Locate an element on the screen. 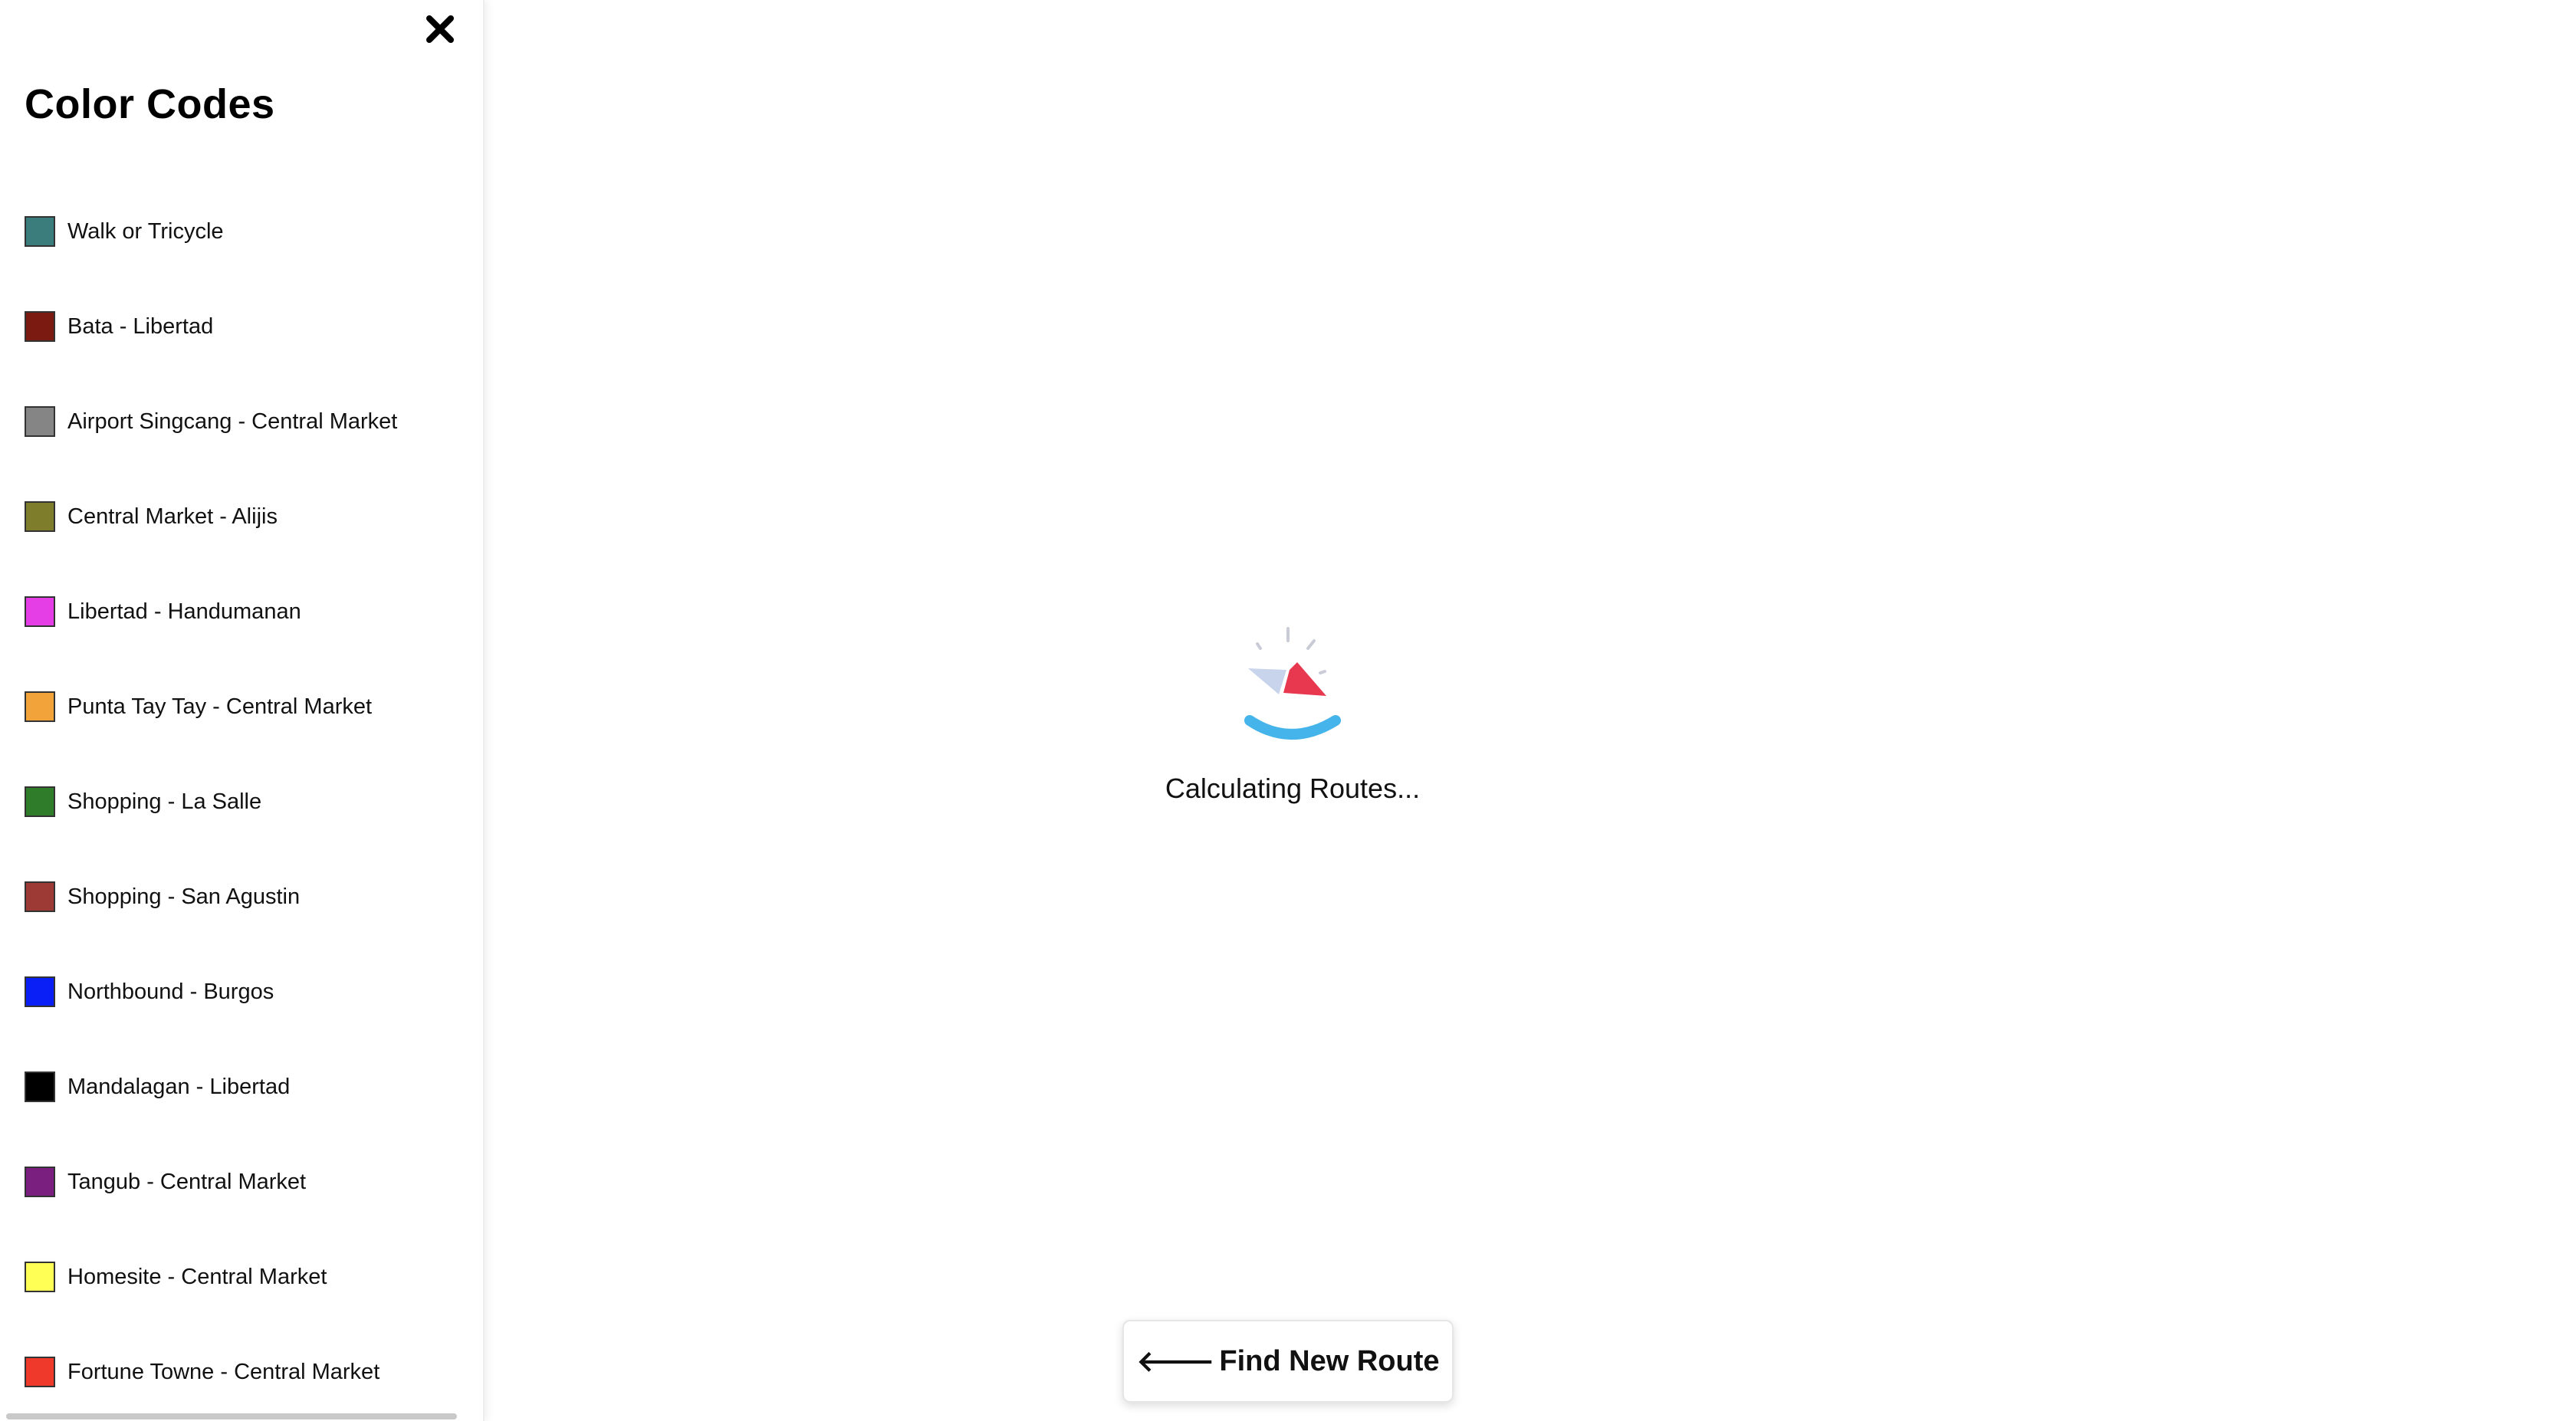 The height and width of the screenshot is (1421, 2576). find-new-route-label: Find New Route is located at coordinates (1330, 1360).